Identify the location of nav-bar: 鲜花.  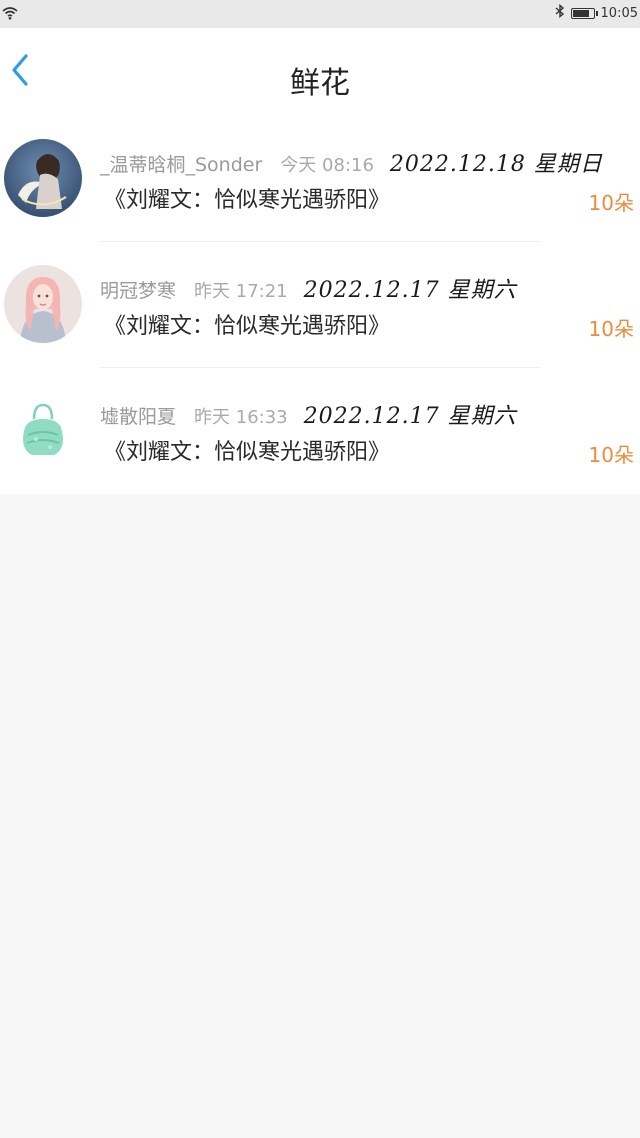
(320, 72).